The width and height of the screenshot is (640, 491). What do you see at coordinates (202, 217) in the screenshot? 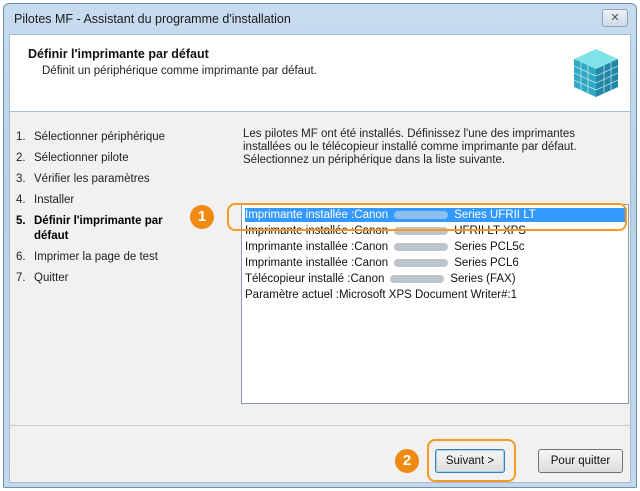
I see `callout-badge-1: 1` at bounding box center [202, 217].